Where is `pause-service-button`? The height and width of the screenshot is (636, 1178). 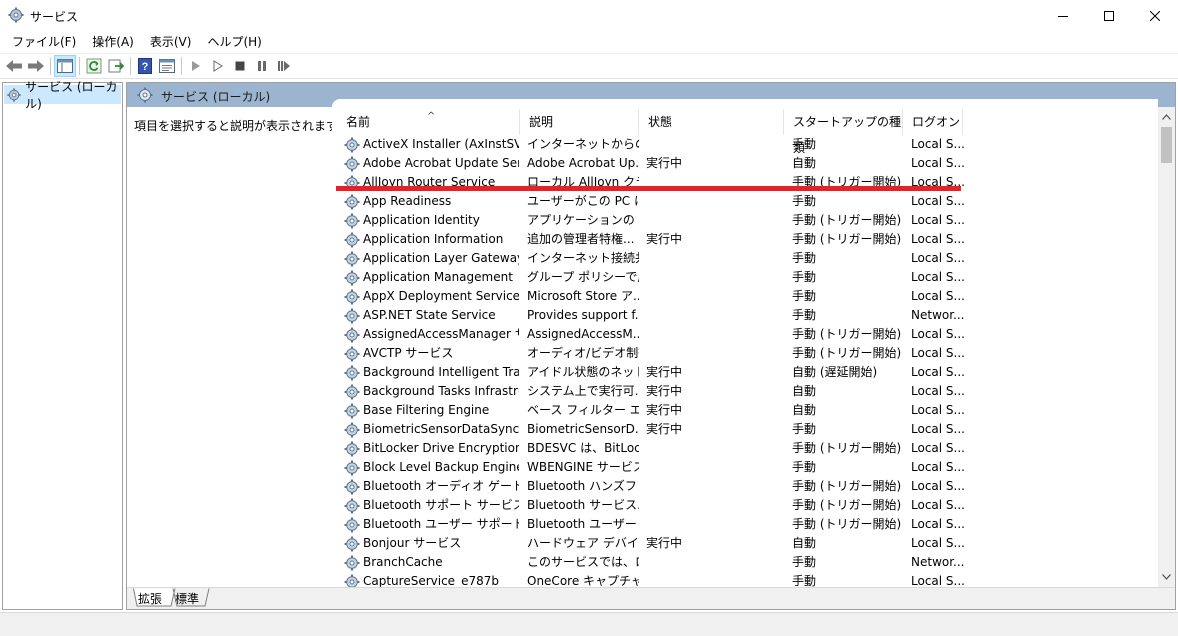 pause-service-button is located at coordinates (262, 66).